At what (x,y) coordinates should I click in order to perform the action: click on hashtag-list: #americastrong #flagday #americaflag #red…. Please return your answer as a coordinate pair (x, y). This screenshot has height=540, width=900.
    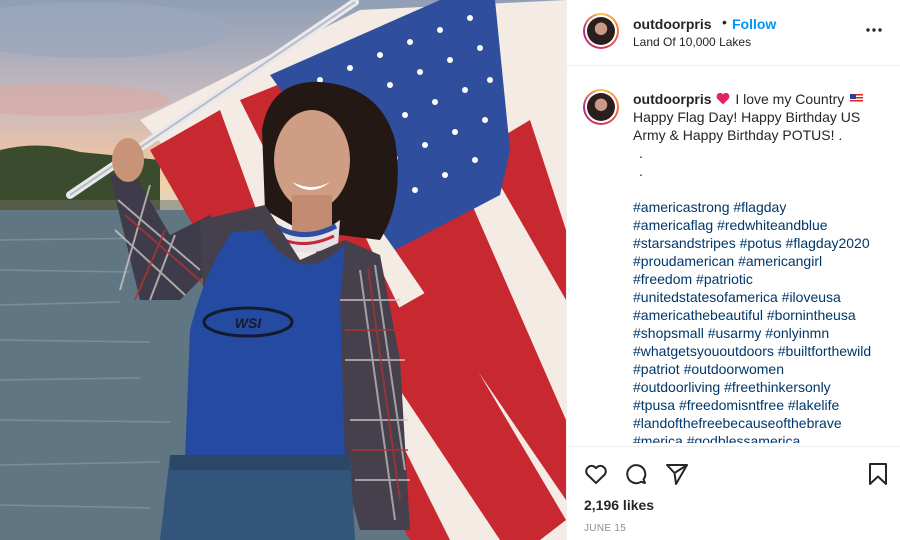
    Looking at the image, I should click on (764, 320).